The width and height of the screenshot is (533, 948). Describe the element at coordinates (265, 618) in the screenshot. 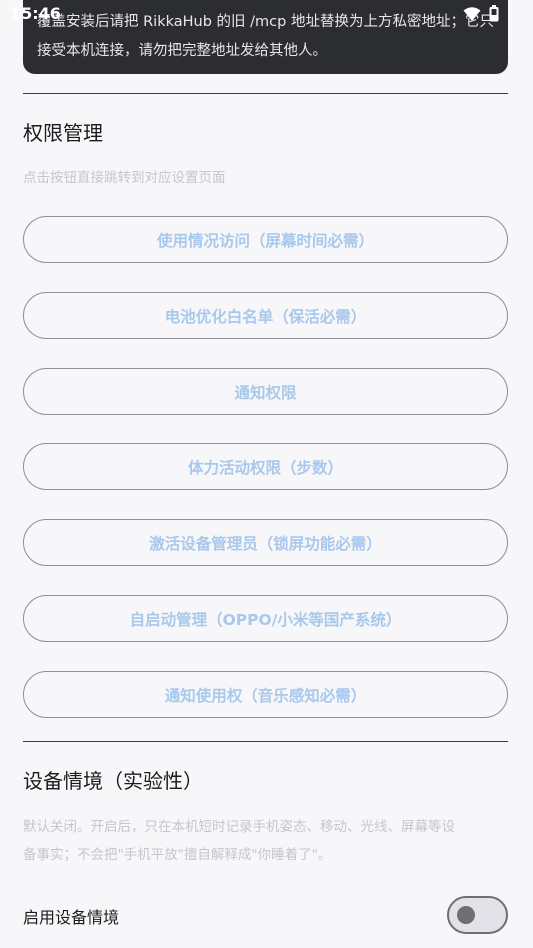

I see `autostart-button: 自启动管理（OPPO/小米等国产系统）` at that location.